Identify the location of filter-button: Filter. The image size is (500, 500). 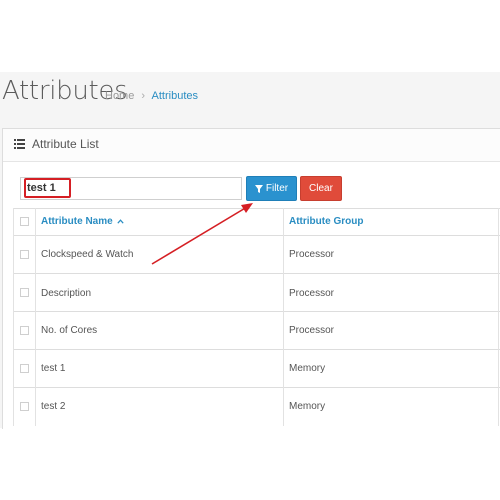
(271, 188).